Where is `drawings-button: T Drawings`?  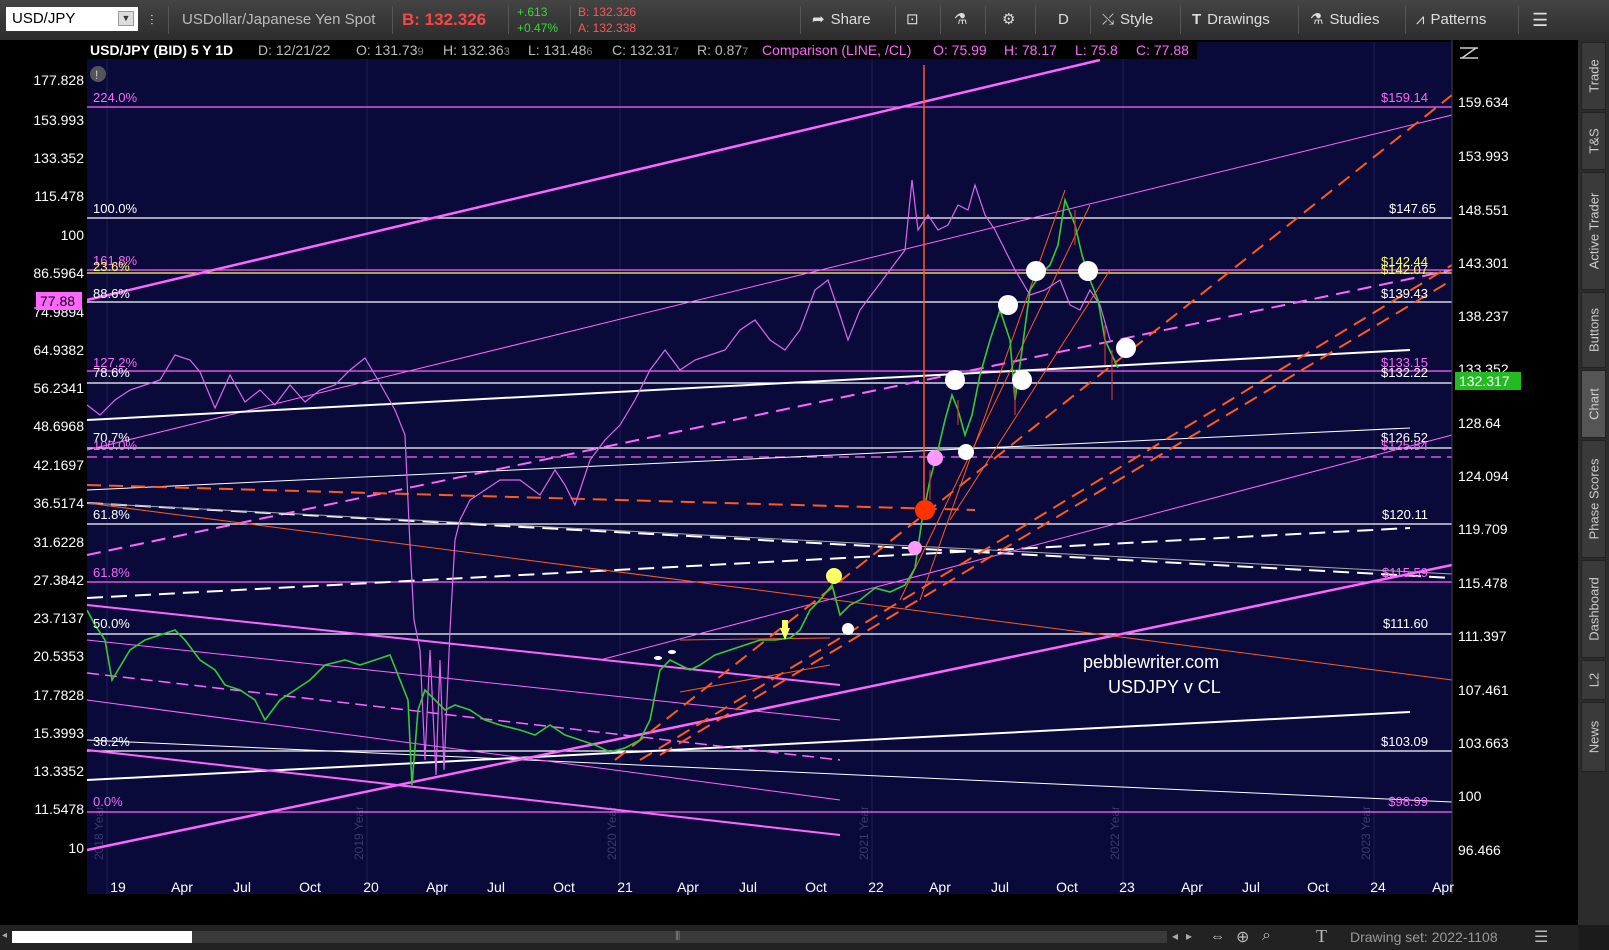
drawings-button: T Drawings is located at coordinates (1231, 20).